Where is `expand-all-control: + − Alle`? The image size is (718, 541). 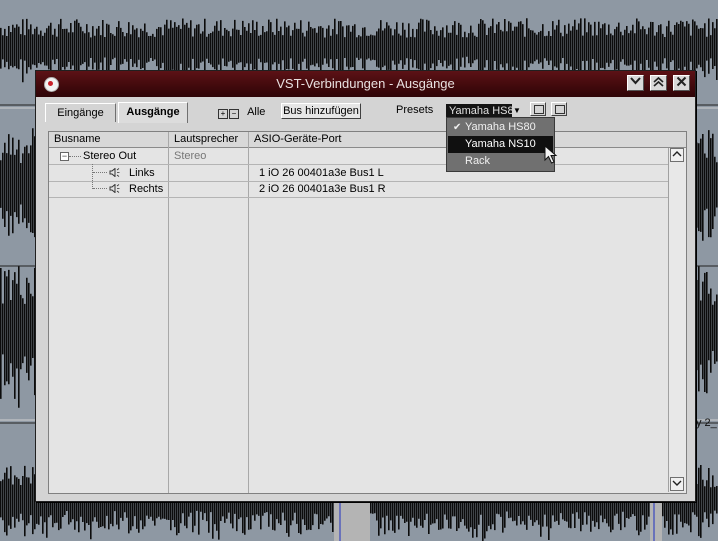 expand-all-control: + − Alle is located at coordinates (241, 112).